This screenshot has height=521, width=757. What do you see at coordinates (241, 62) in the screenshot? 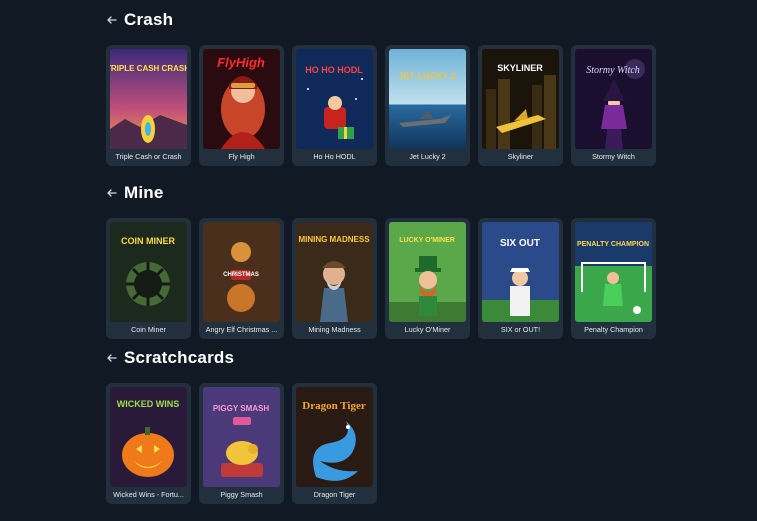
I see `art-text: FlyHigh` at bounding box center [241, 62].